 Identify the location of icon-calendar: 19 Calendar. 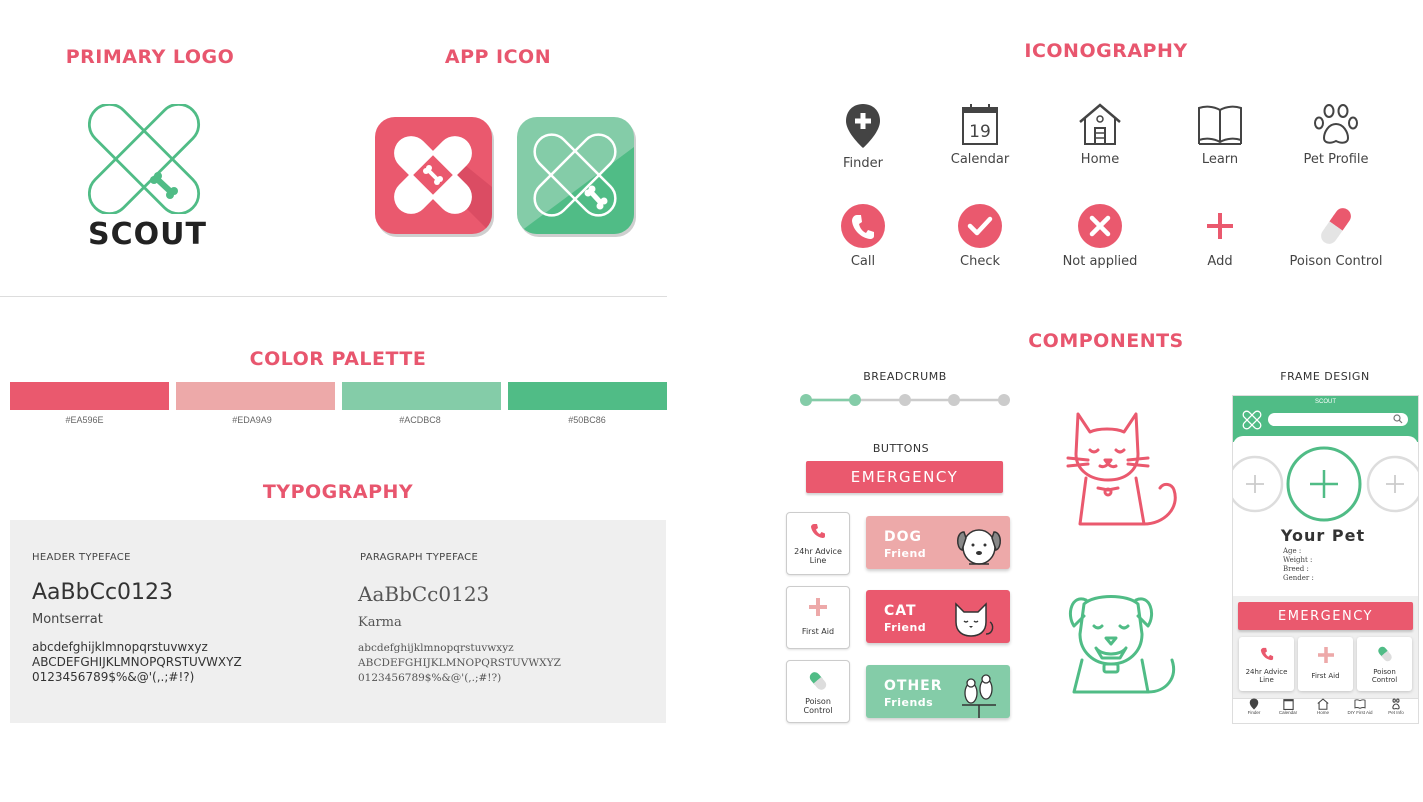
(980, 134).